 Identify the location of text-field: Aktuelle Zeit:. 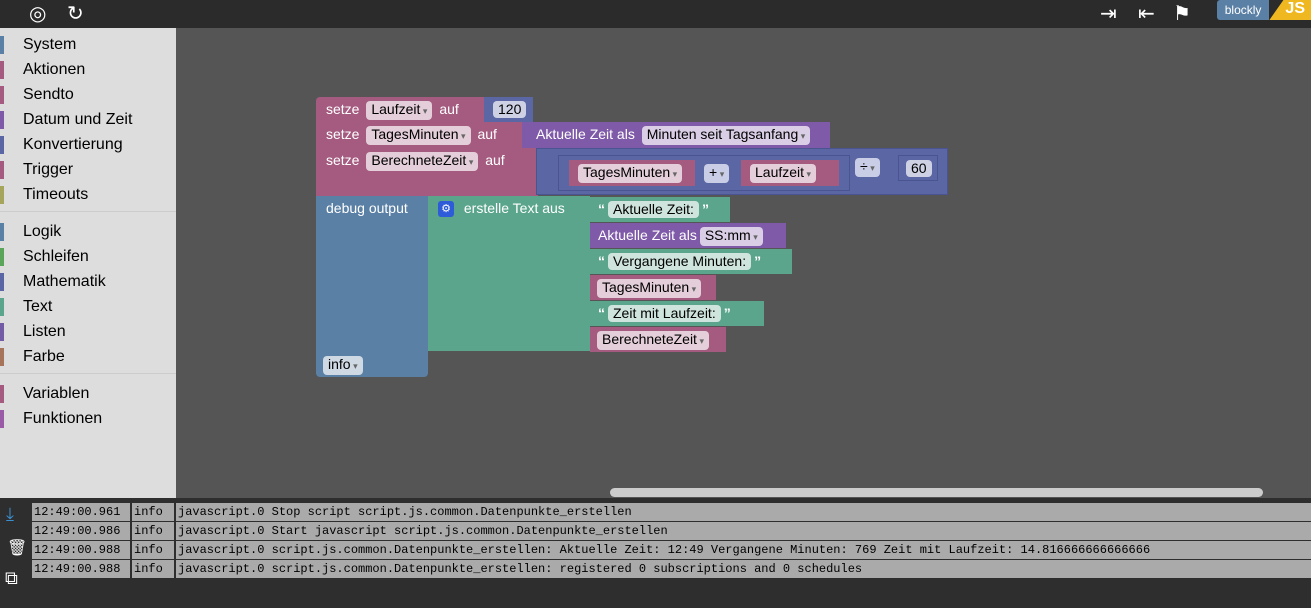
(653, 209).